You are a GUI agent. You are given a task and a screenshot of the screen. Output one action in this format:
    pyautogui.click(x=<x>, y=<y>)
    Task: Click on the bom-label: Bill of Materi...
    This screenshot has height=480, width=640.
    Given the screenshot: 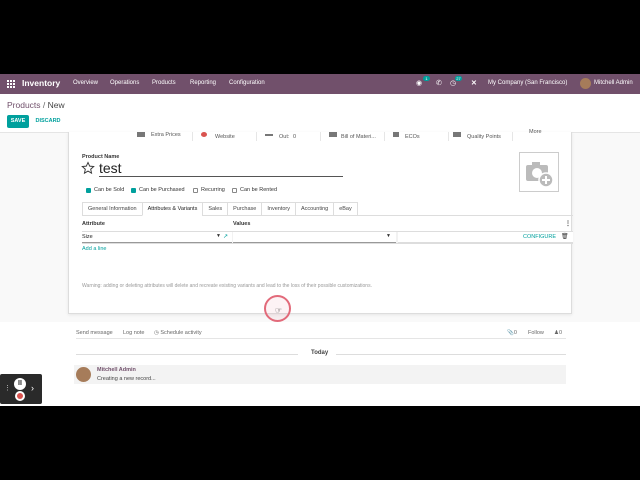 What is the action you would take?
    pyautogui.click(x=358, y=137)
    